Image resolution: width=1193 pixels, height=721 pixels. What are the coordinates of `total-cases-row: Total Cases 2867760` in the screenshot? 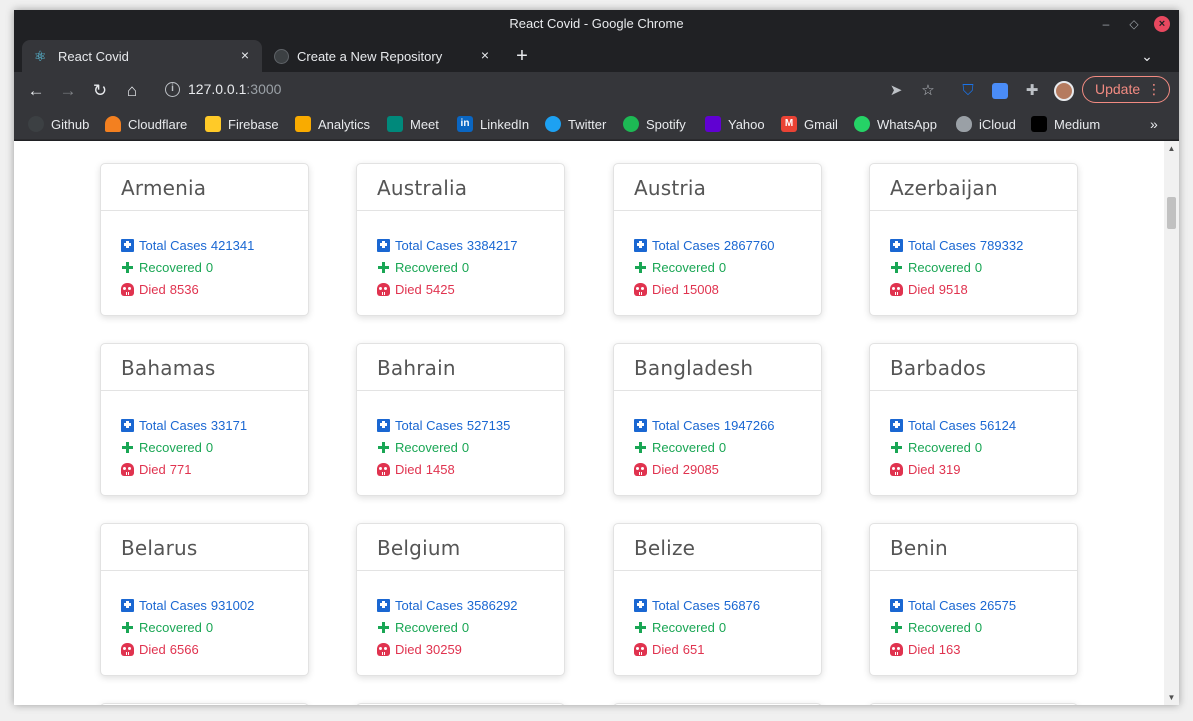 It's located at (727, 245).